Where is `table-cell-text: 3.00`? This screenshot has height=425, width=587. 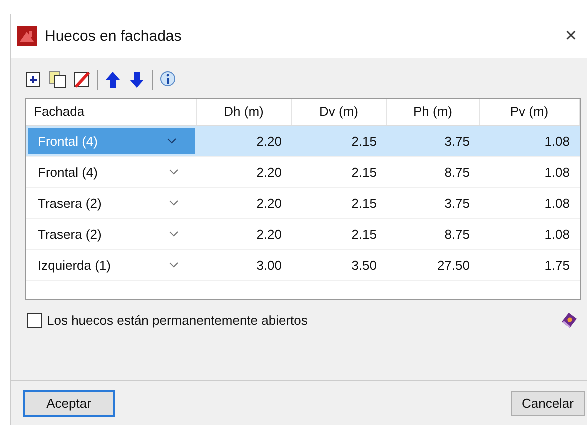 table-cell-text: 3.00 is located at coordinates (269, 265).